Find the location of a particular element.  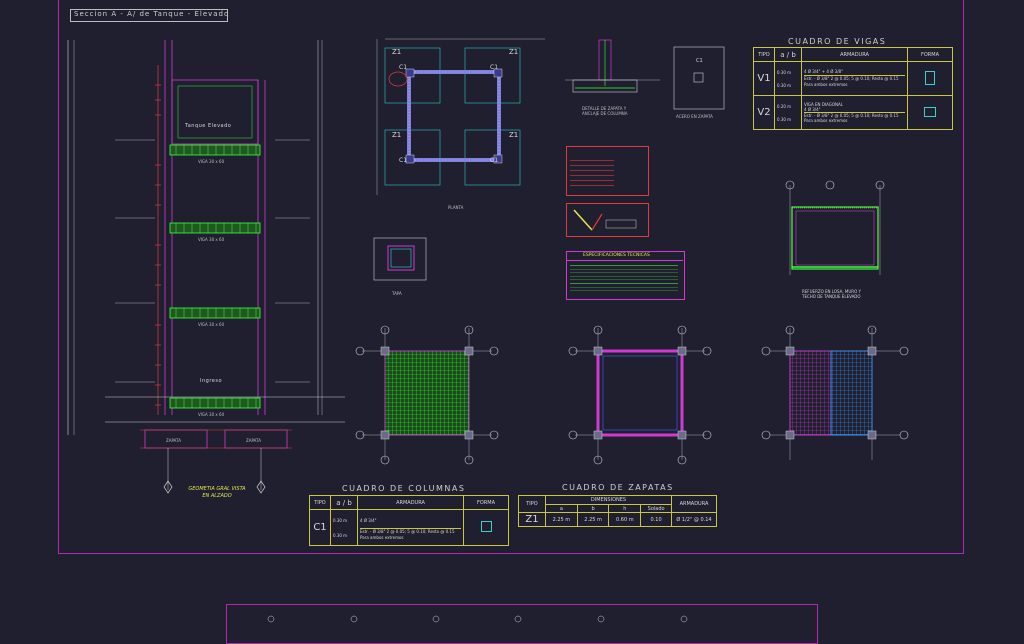

beams-col-tipo: TIPO is located at coordinates (764, 54).